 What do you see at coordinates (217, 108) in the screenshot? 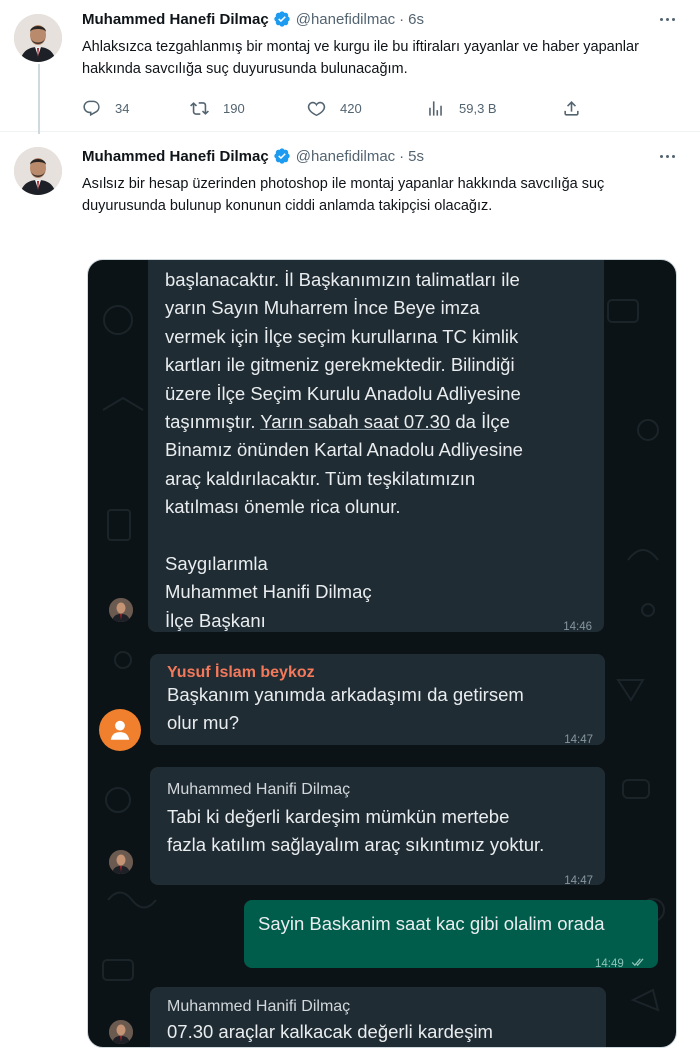
I see `retweet-button: 190` at bounding box center [217, 108].